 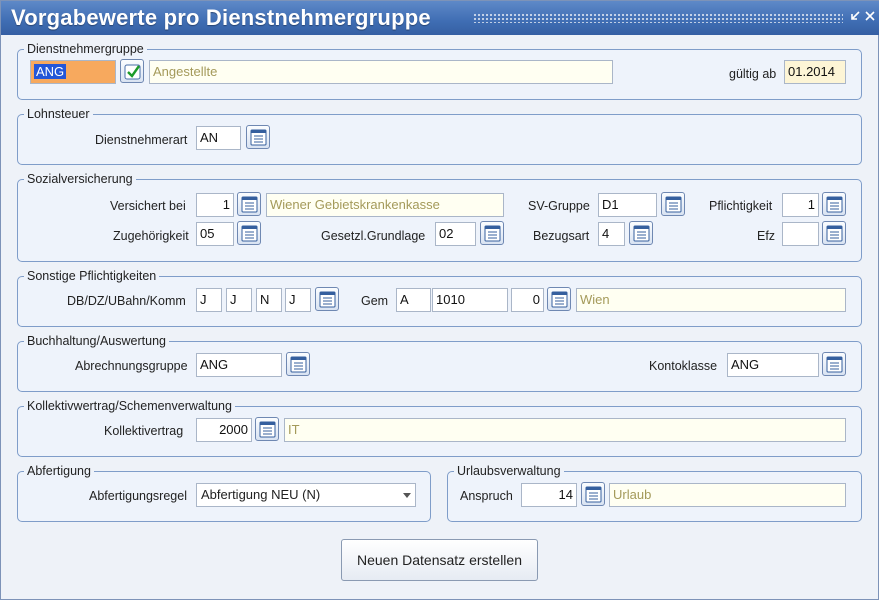 What do you see at coordinates (773, 365) in the screenshot?
I see `kontoklasse-input: ANG` at bounding box center [773, 365].